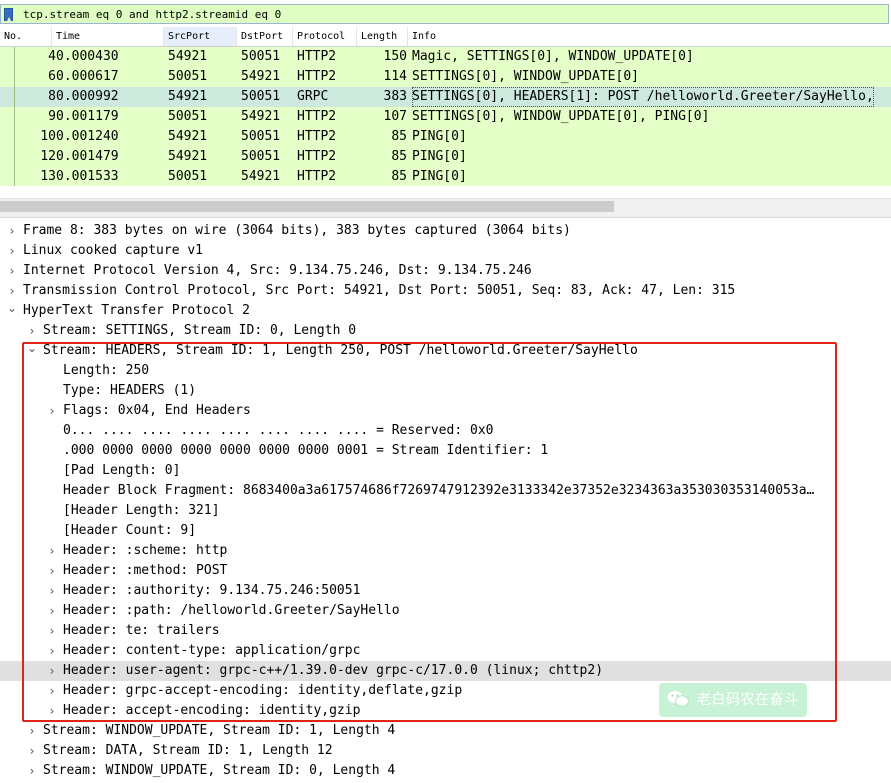 The height and width of the screenshot is (783, 891). Describe the element at coordinates (444, 14) in the screenshot. I see `display-filter-bar: tcp.stream eq 0 and http2.streamid eq 0` at that location.